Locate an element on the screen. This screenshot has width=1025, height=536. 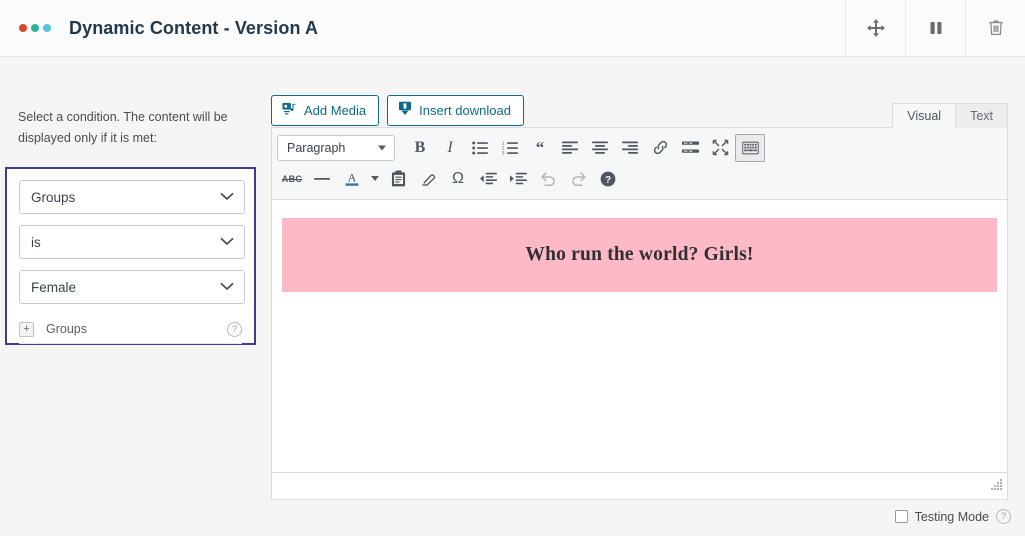
header-actions is located at coordinates (935, 28).